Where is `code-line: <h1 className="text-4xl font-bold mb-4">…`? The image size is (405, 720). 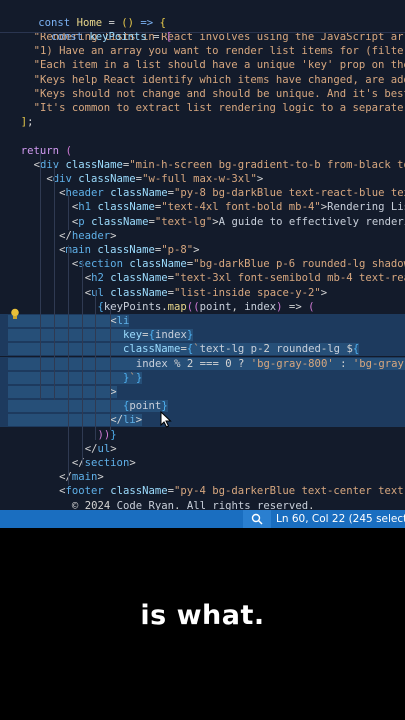
code-line: <h1 className="text-4xl font-bold mb-4">… is located at coordinates (202, 207).